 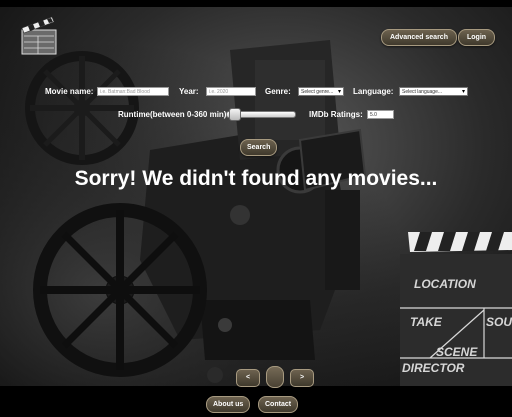 What do you see at coordinates (278, 91) in the screenshot?
I see `genre-label: Genre:` at bounding box center [278, 91].